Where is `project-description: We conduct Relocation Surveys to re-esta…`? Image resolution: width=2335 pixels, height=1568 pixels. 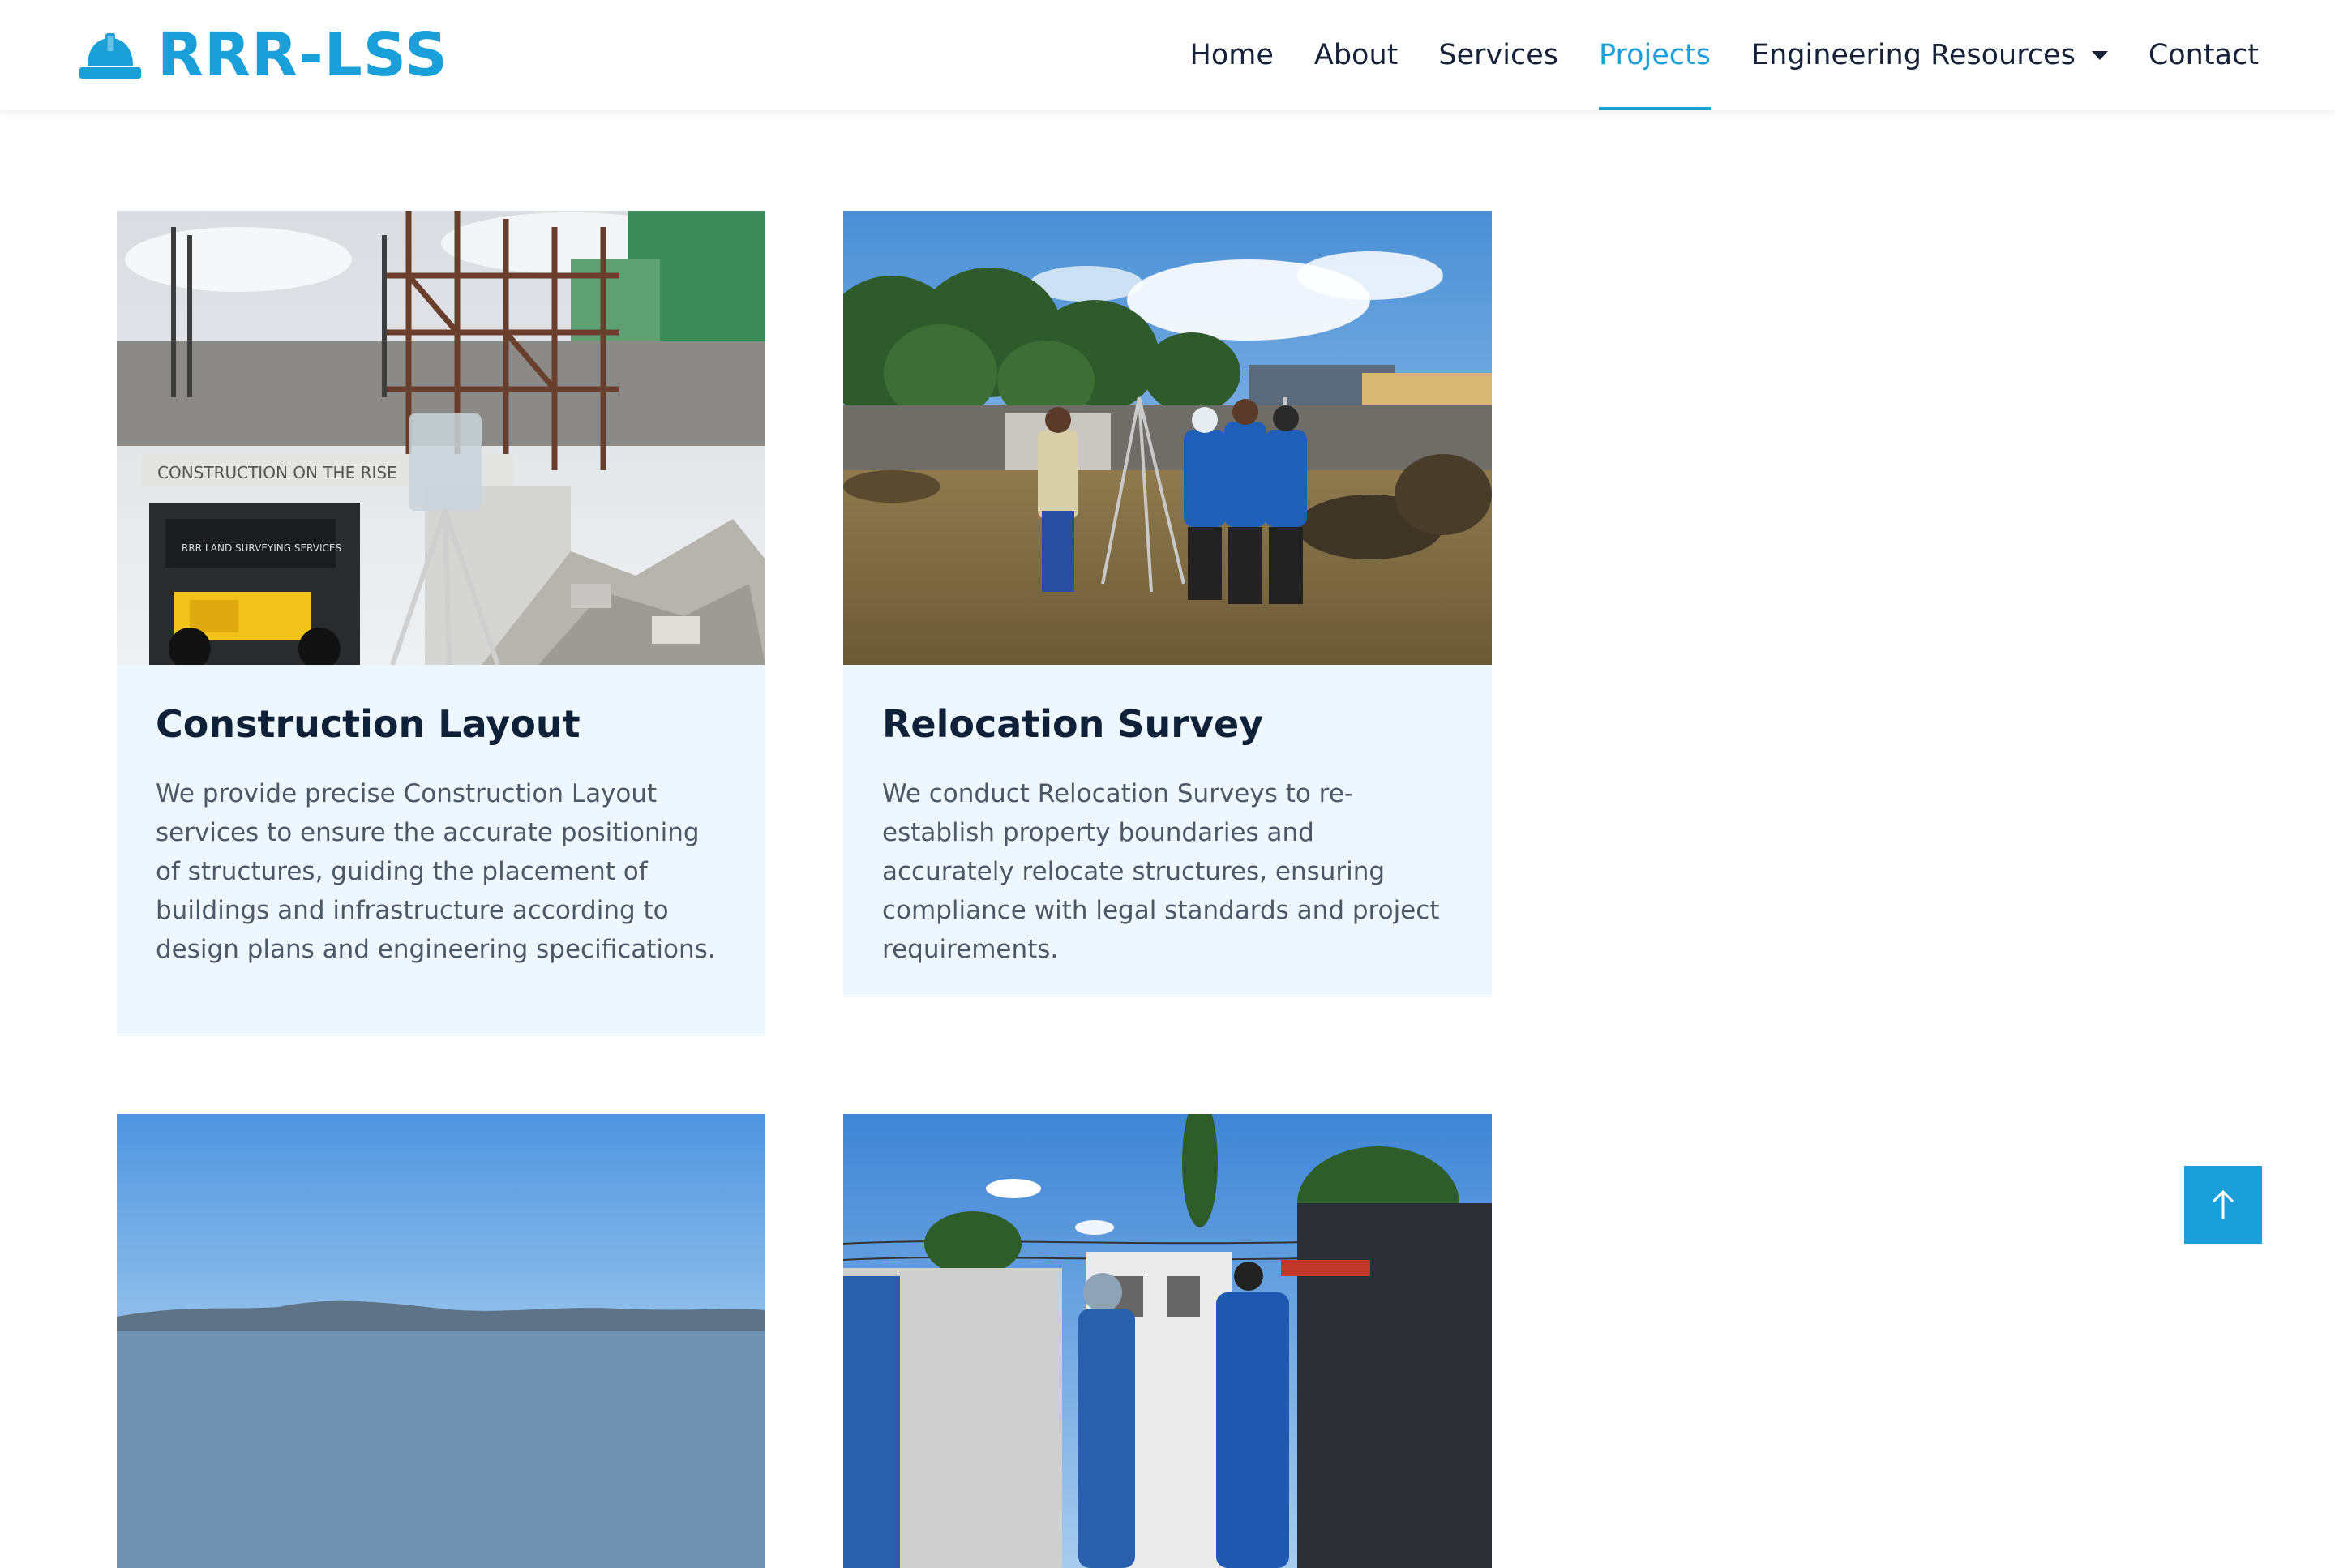
project-description: We conduct Relocation Surveys to re-esta… is located at coordinates (1161, 872).